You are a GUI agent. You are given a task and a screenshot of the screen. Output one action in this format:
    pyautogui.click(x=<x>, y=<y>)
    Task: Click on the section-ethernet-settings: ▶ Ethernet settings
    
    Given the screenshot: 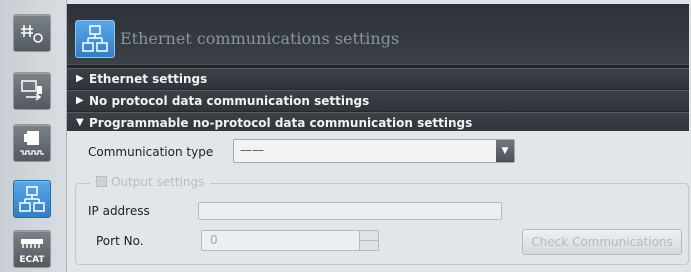 What is the action you would take?
    pyautogui.click(x=378, y=78)
    